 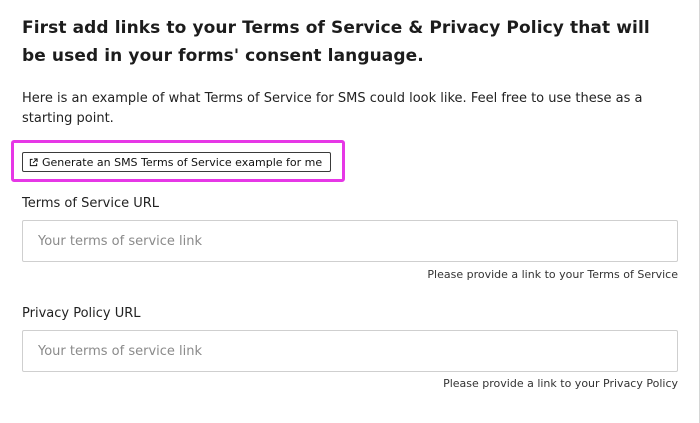 I want to click on privacy-url-input, so click(x=350, y=351).